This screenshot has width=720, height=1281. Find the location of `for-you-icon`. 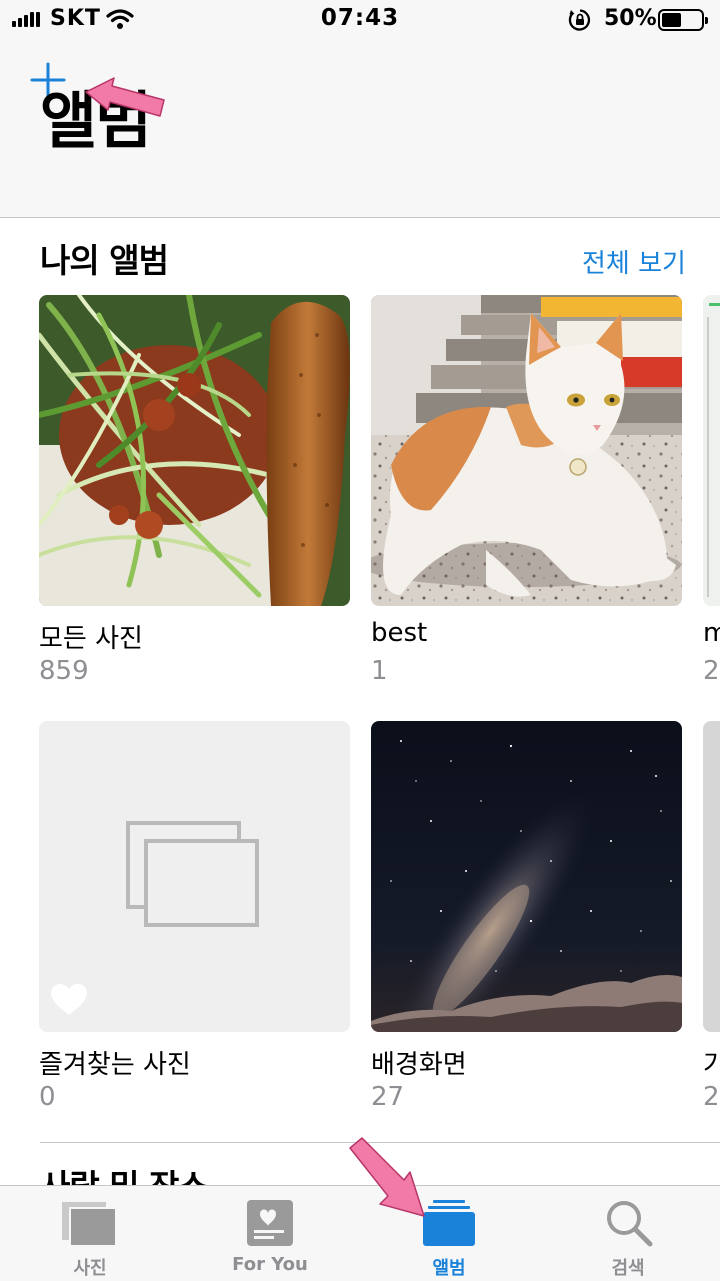

for-you-icon is located at coordinates (270, 1223).